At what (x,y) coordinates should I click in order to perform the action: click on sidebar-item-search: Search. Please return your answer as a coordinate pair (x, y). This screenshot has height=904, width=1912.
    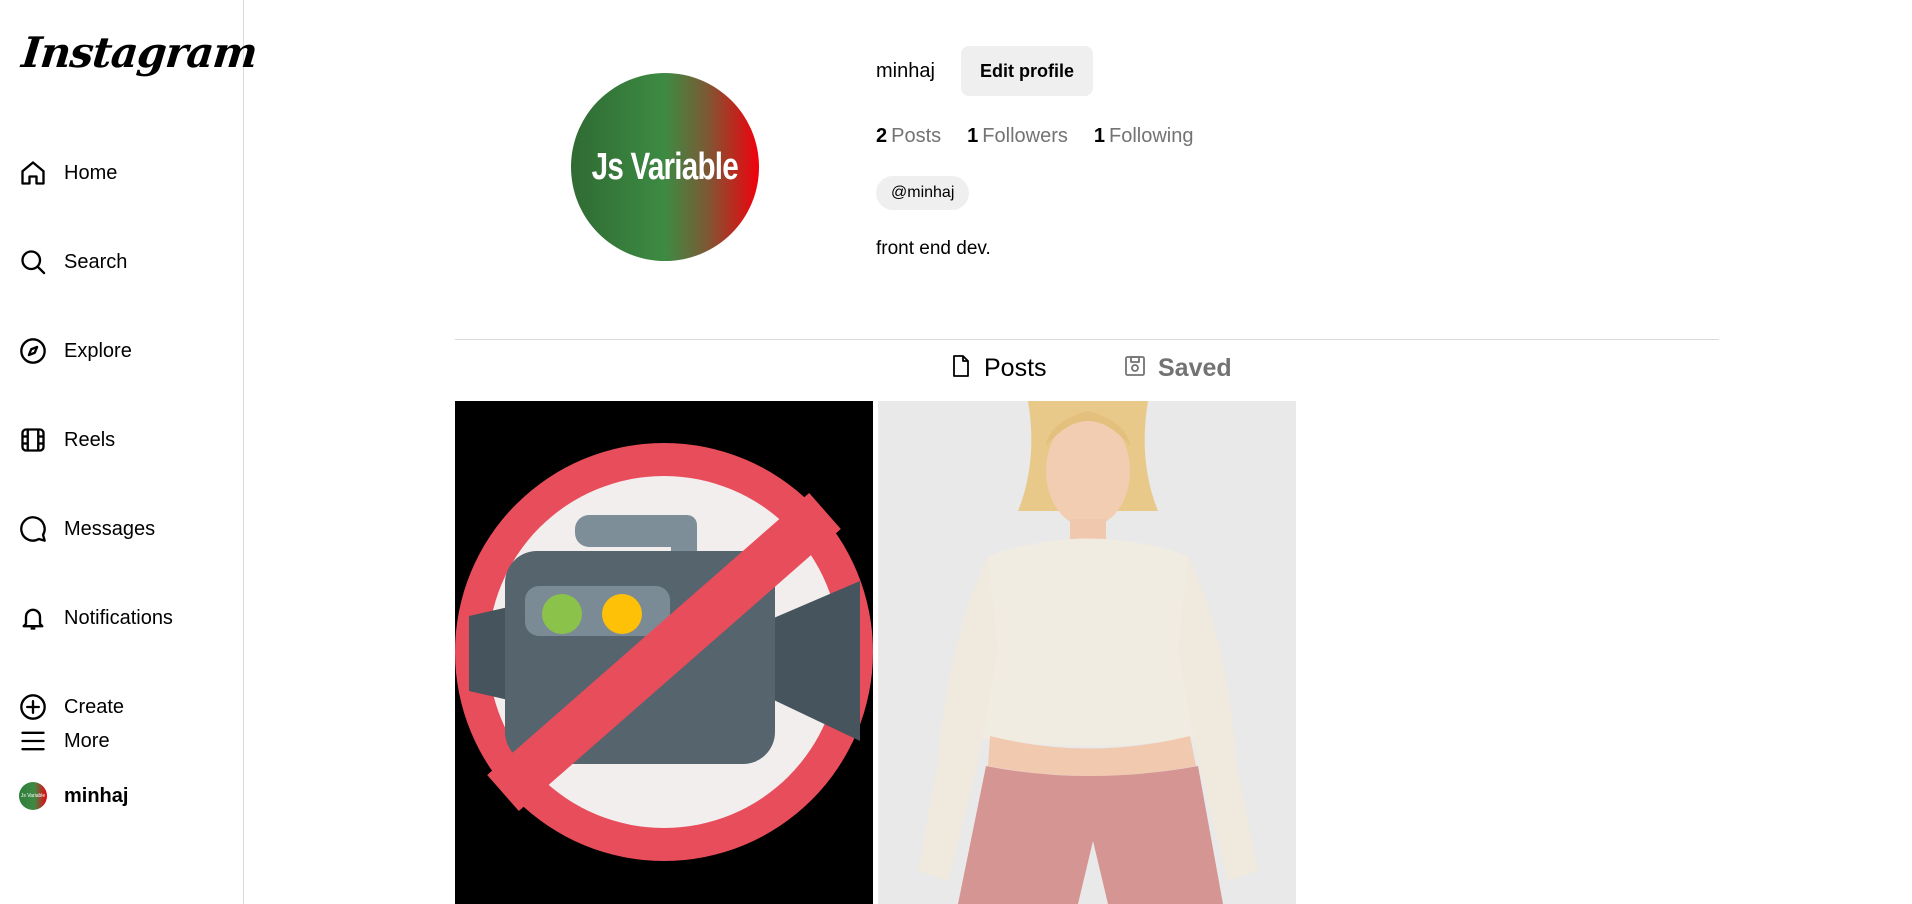
    Looking at the image, I should click on (123, 262).